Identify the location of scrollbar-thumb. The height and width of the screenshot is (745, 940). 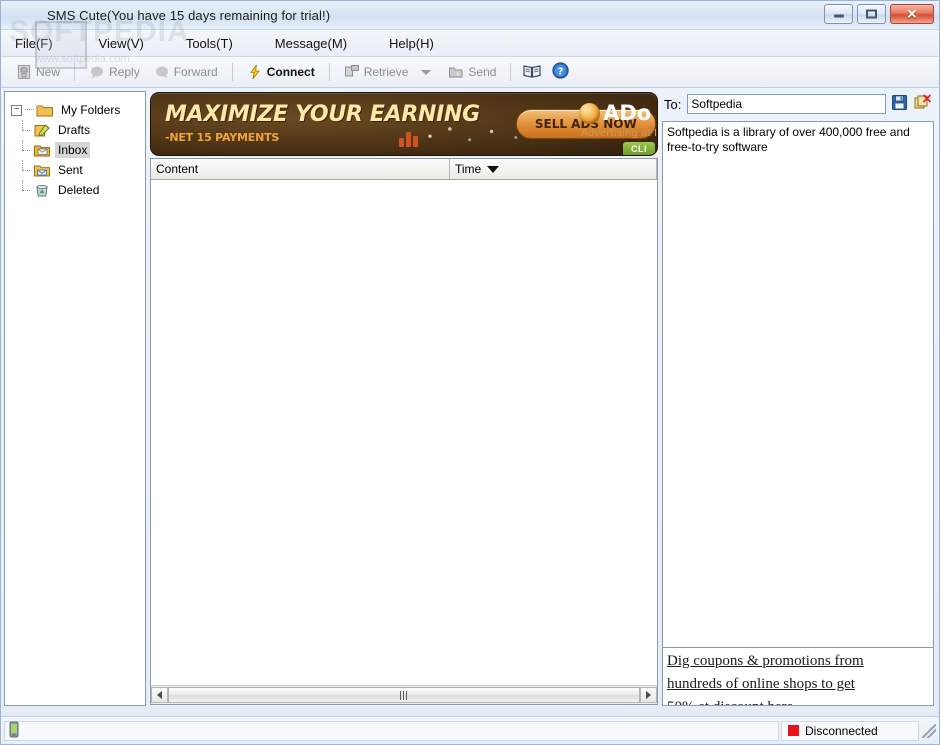
(404, 695).